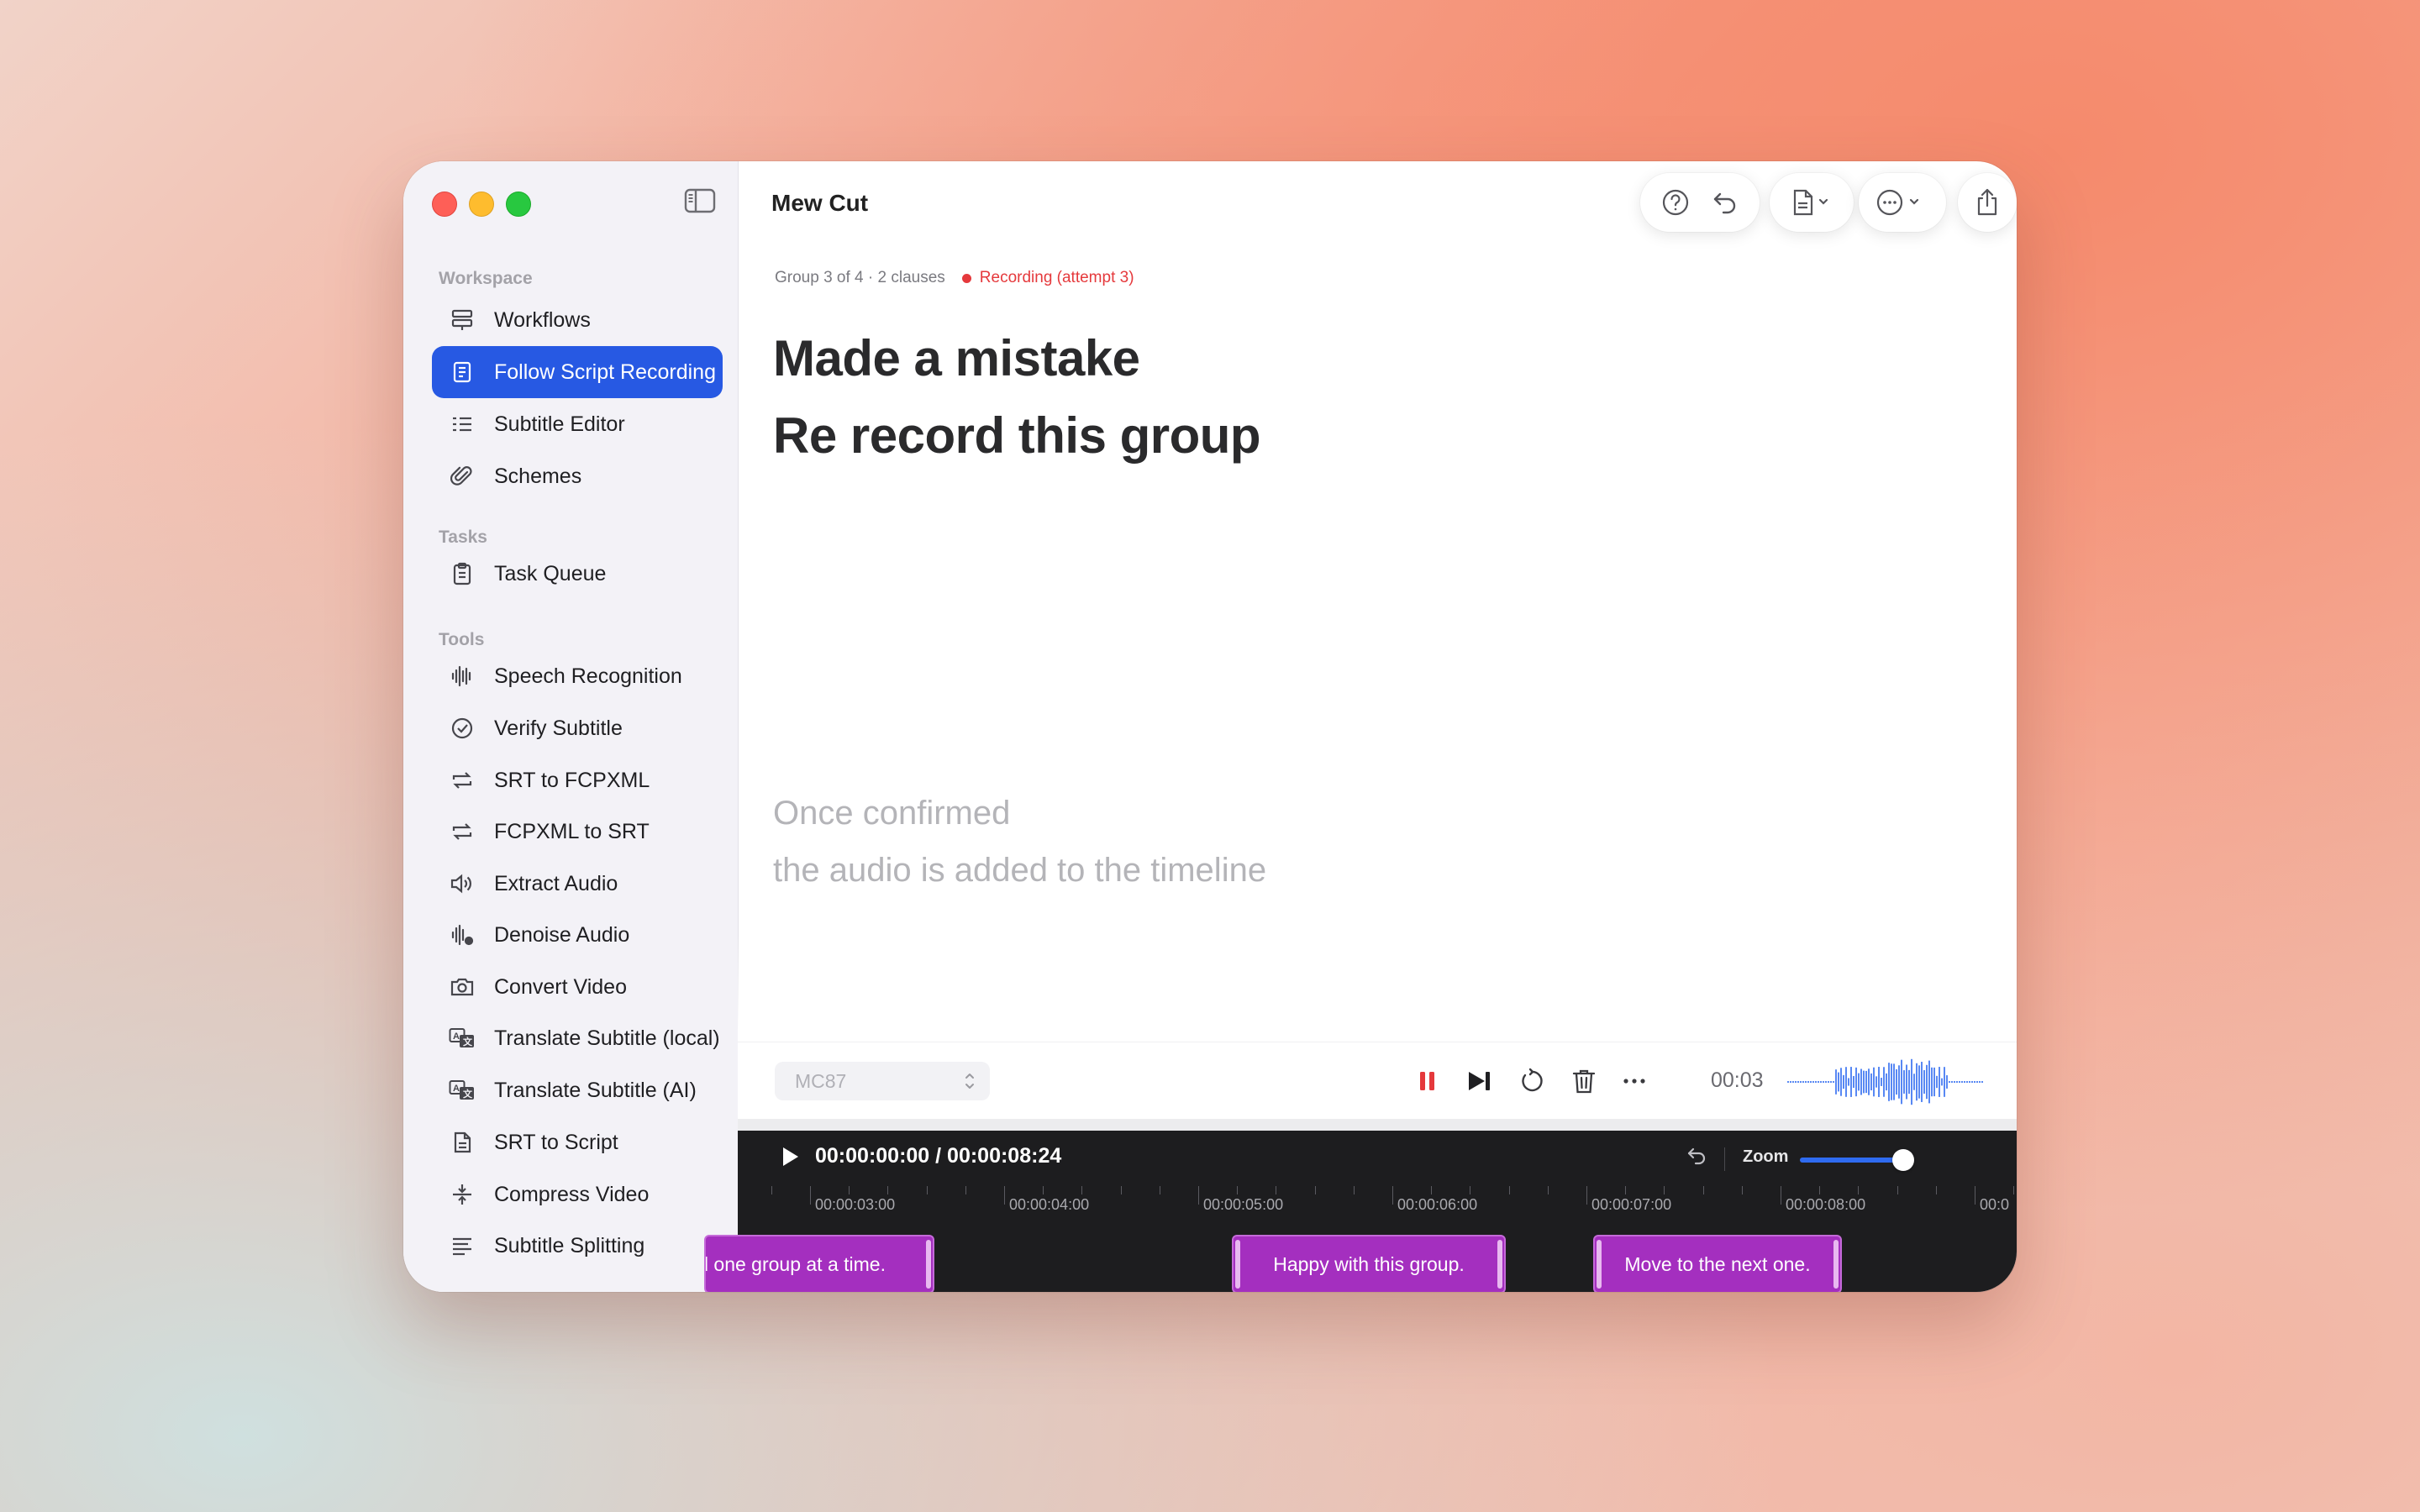 This screenshot has width=2420, height=1512. I want to click on minimize-window-button, so click(481, 204).